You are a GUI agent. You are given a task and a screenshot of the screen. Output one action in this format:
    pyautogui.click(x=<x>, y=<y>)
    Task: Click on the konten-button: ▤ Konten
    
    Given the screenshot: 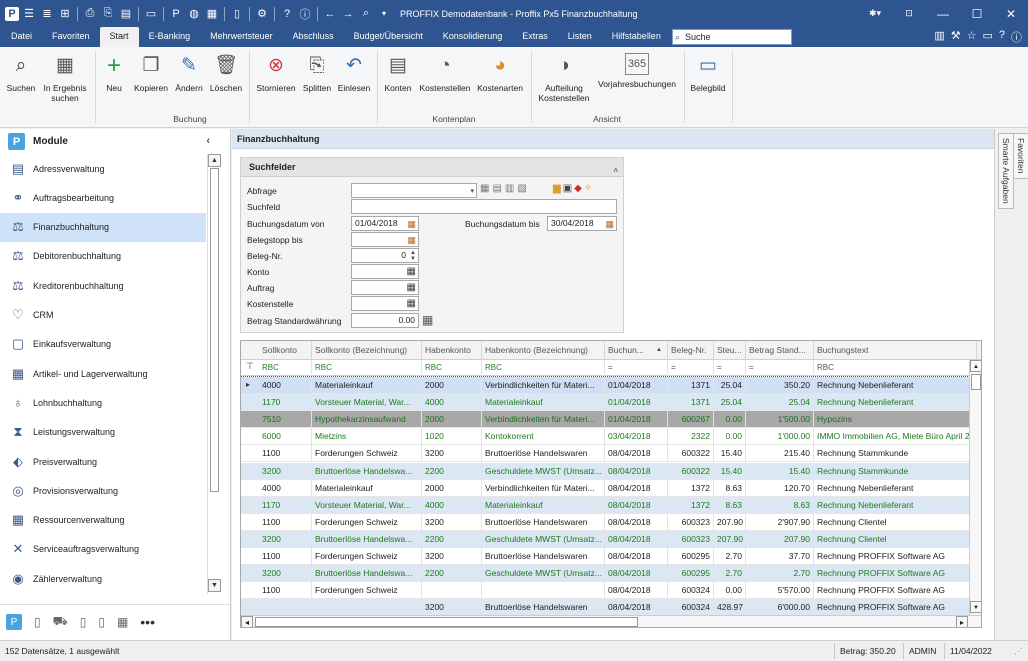 What is the action you would take?
    pyautogui.click(x=398, y=73)
    